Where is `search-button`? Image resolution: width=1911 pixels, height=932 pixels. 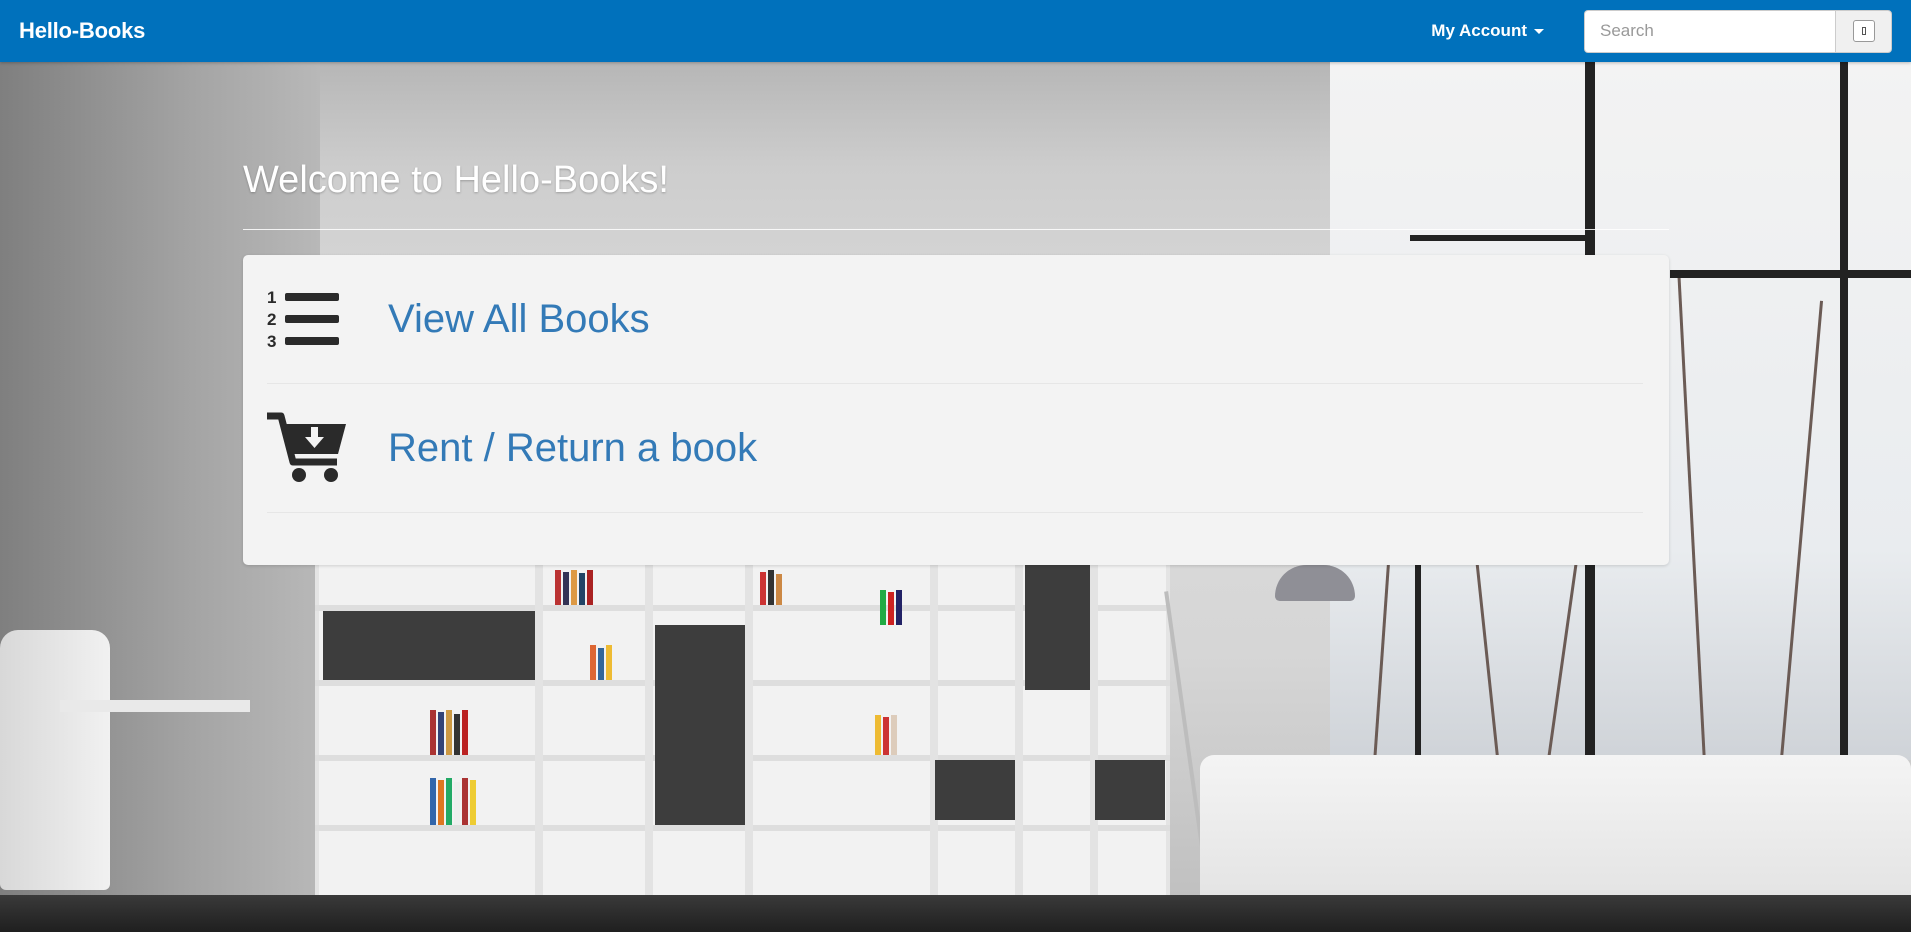 search-button is located at coordinates (1863, 31).